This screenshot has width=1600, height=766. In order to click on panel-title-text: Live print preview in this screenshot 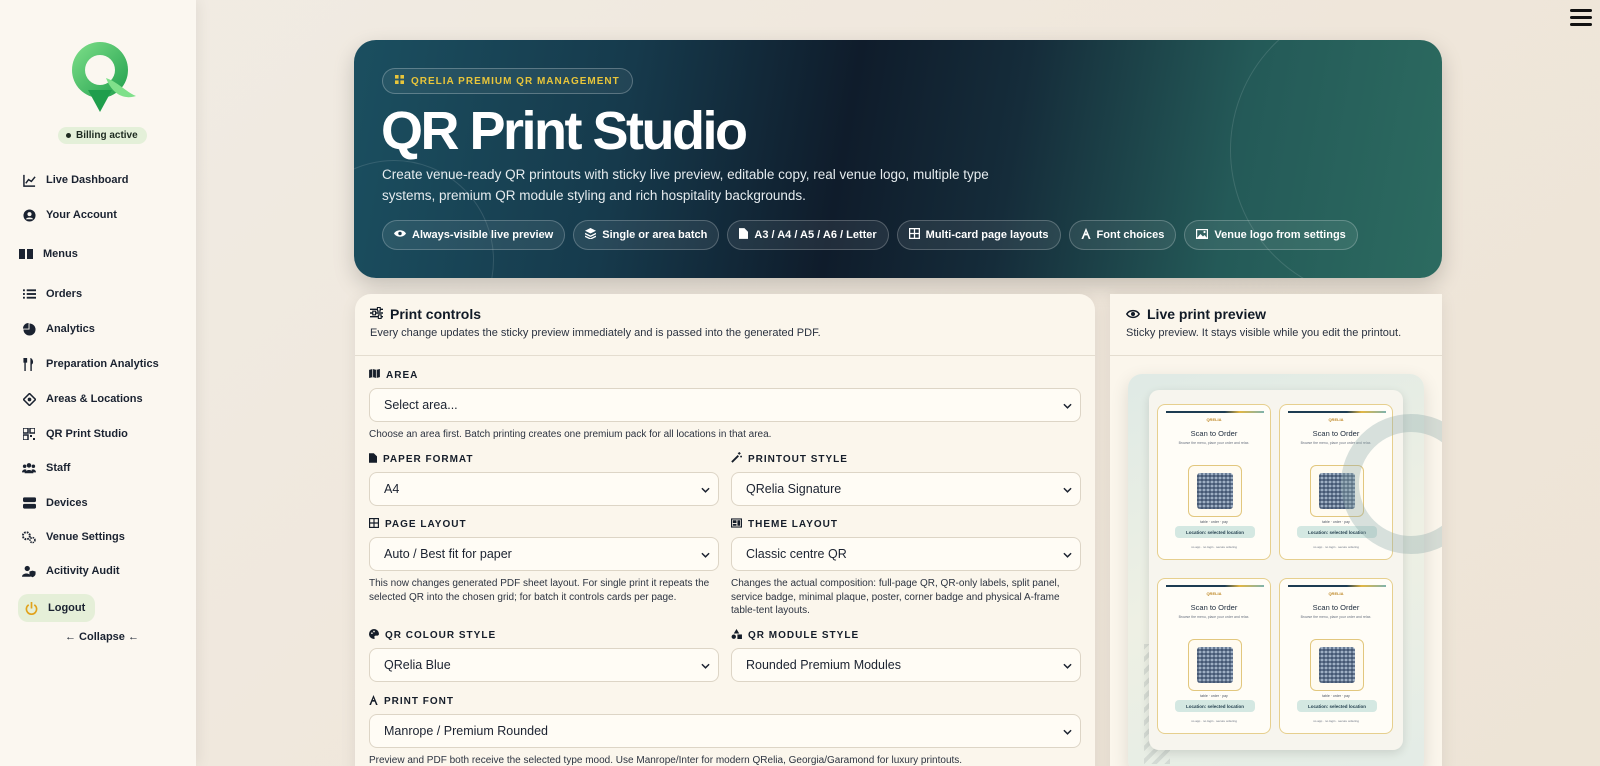, I will do `click(1207, 314)`.